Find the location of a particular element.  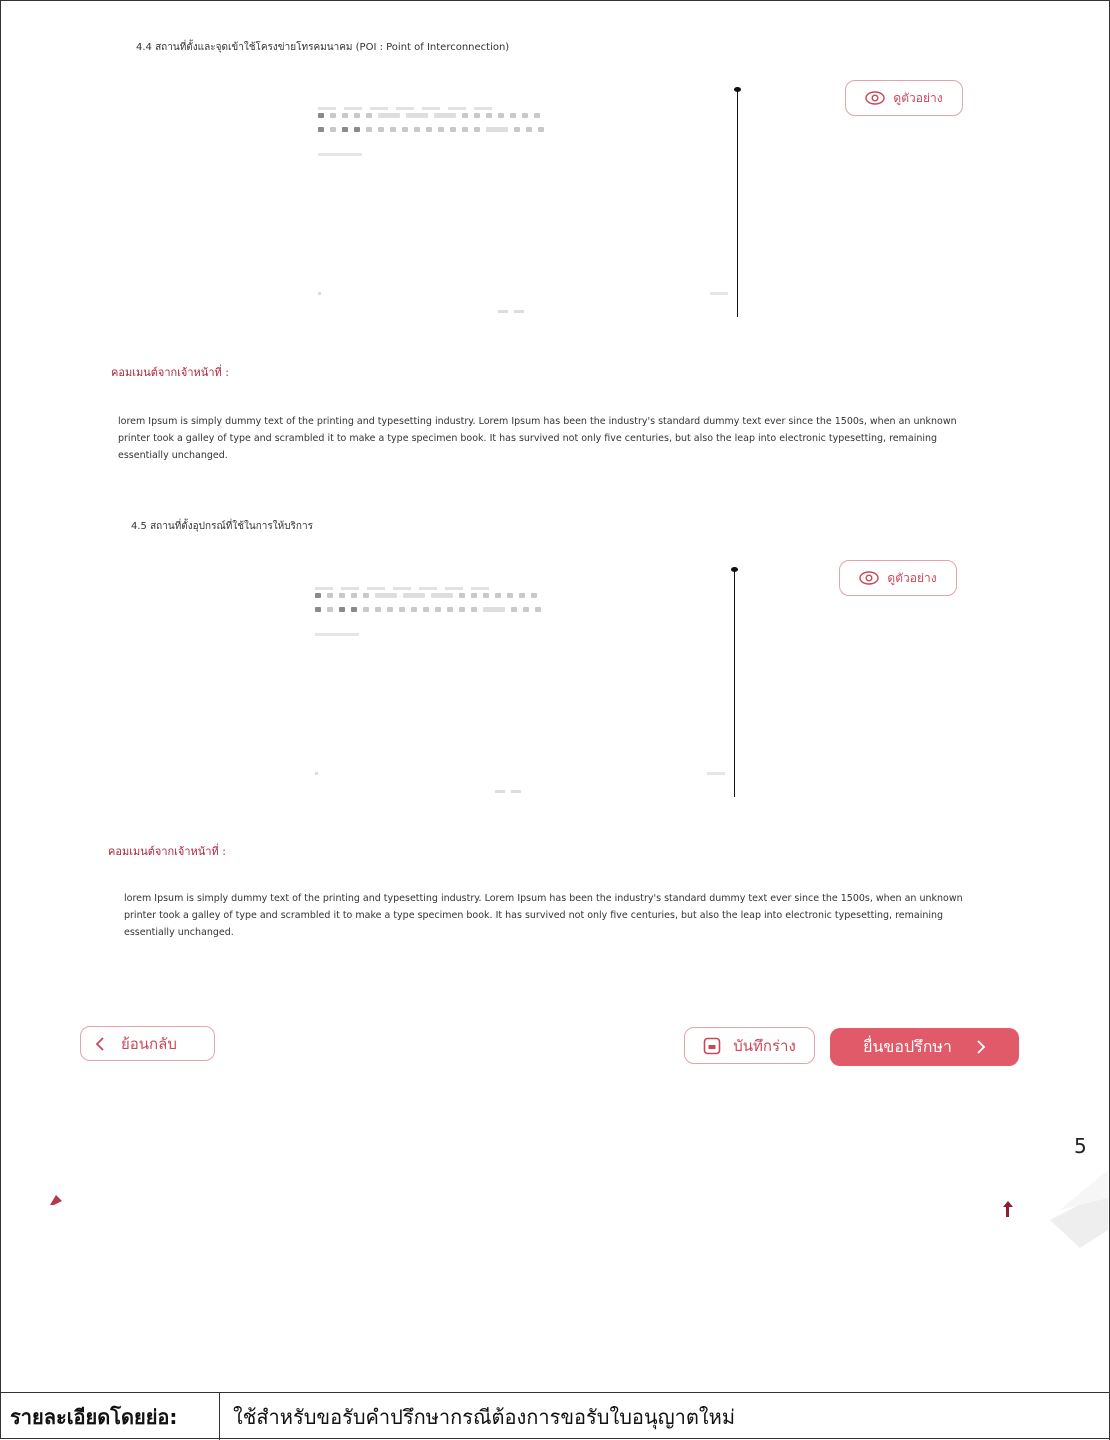

chevron-left-icon is located at coordinates (99, 1043).